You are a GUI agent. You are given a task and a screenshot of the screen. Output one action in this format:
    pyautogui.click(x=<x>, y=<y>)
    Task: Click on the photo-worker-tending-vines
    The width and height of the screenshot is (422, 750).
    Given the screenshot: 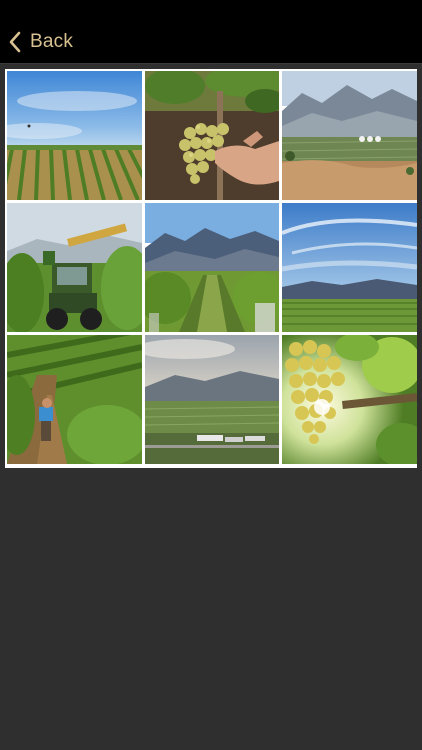 What is the action you would take?
    pyautogui.click(x=74, y=399)
    